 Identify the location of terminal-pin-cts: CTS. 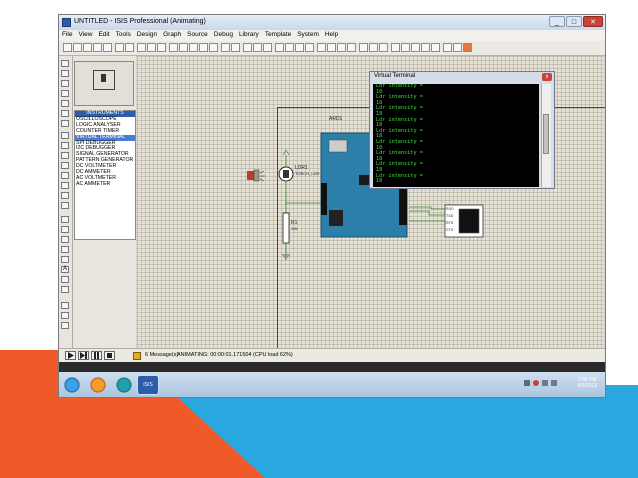
(450, 230).